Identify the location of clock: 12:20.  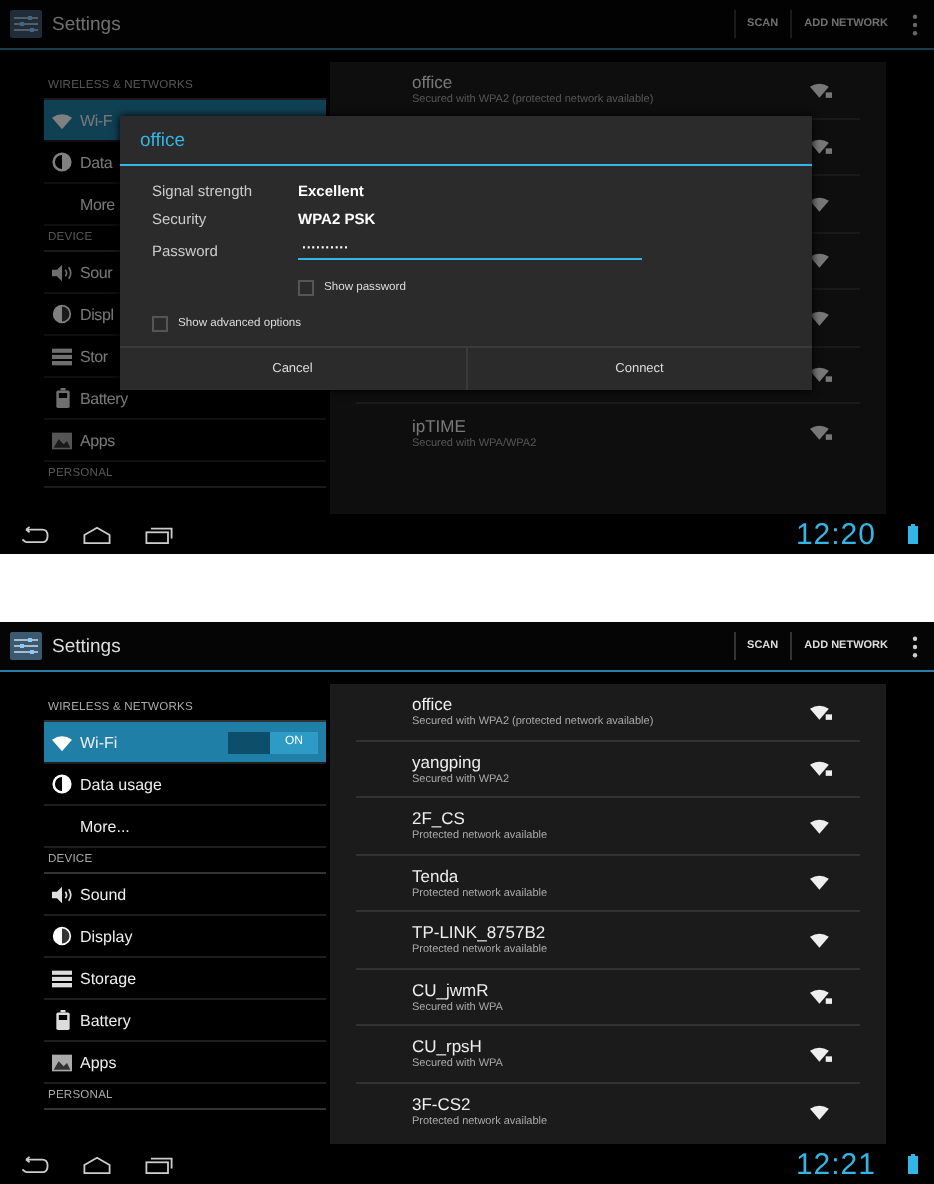
(835, 534).